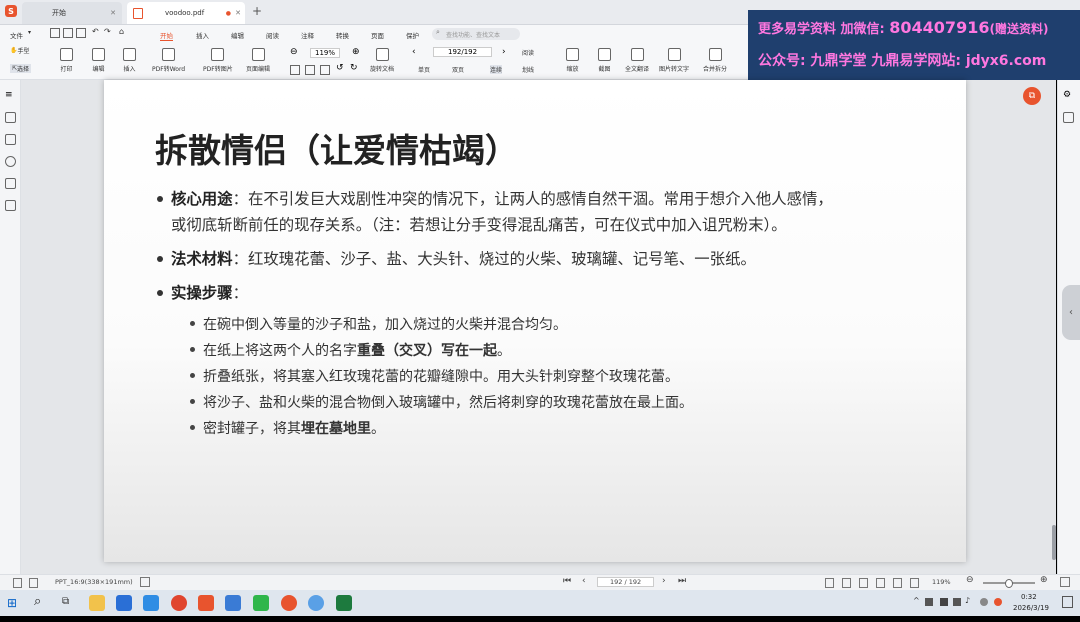 This screenshot has width=1080, height=622. I want to click on menu-item-comment: 注释, so click(307, 35).